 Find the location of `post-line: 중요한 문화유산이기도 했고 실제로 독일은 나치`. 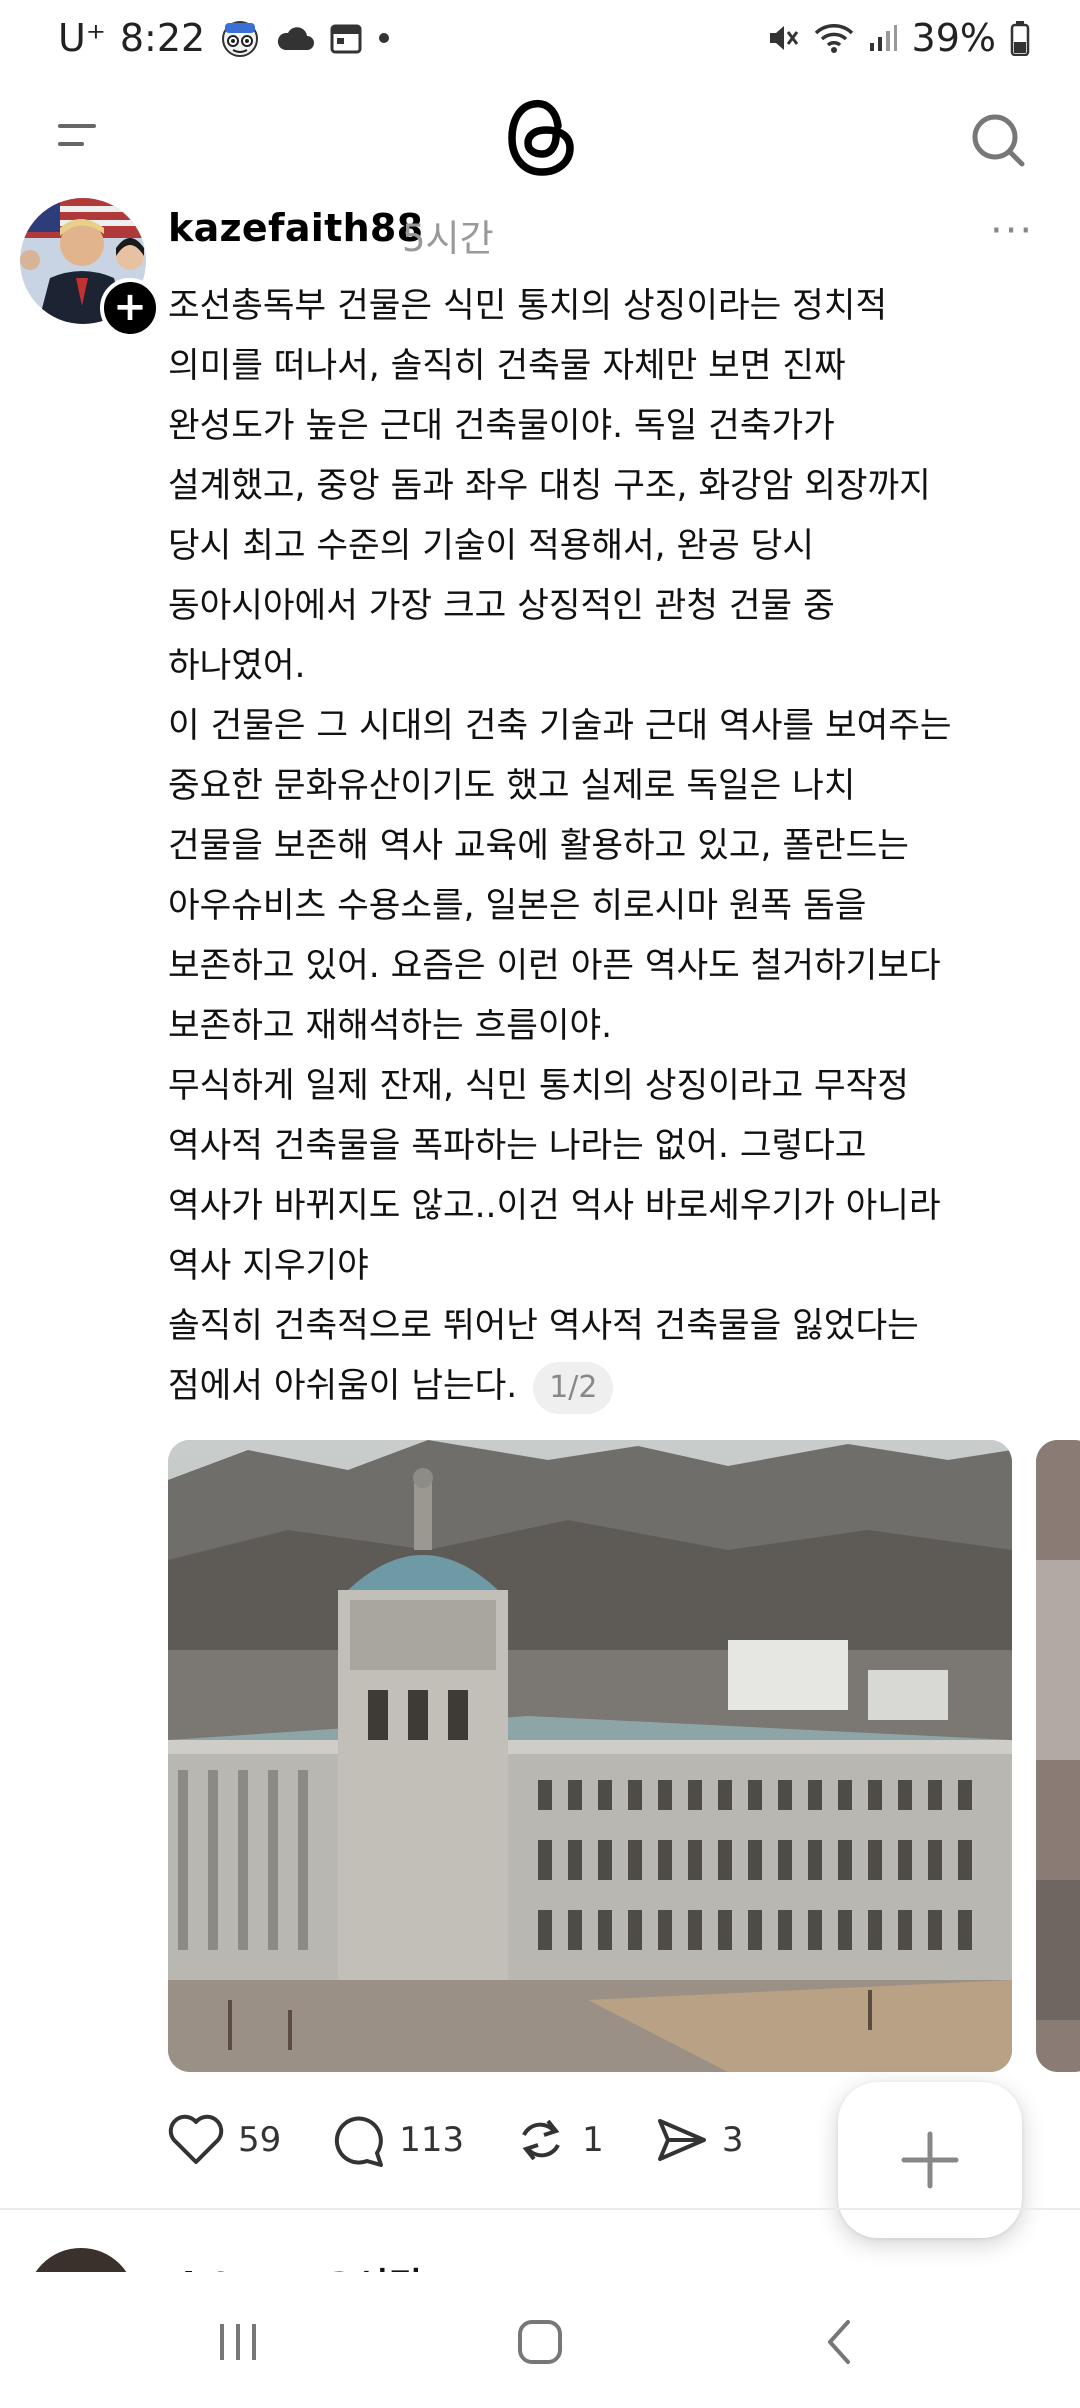

post-line: 중요한 문화유산이기도 했고 실제로 독일은 나치 is located at coordinates (512, 786).